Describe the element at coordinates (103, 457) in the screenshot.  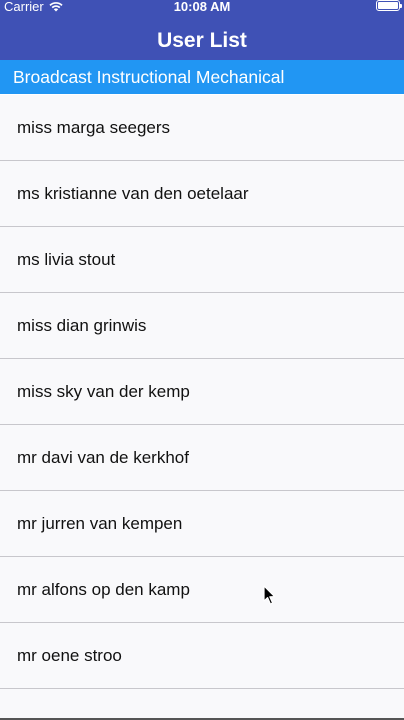
I see `list-item-label: mr davi van de kerkhof` at that location.